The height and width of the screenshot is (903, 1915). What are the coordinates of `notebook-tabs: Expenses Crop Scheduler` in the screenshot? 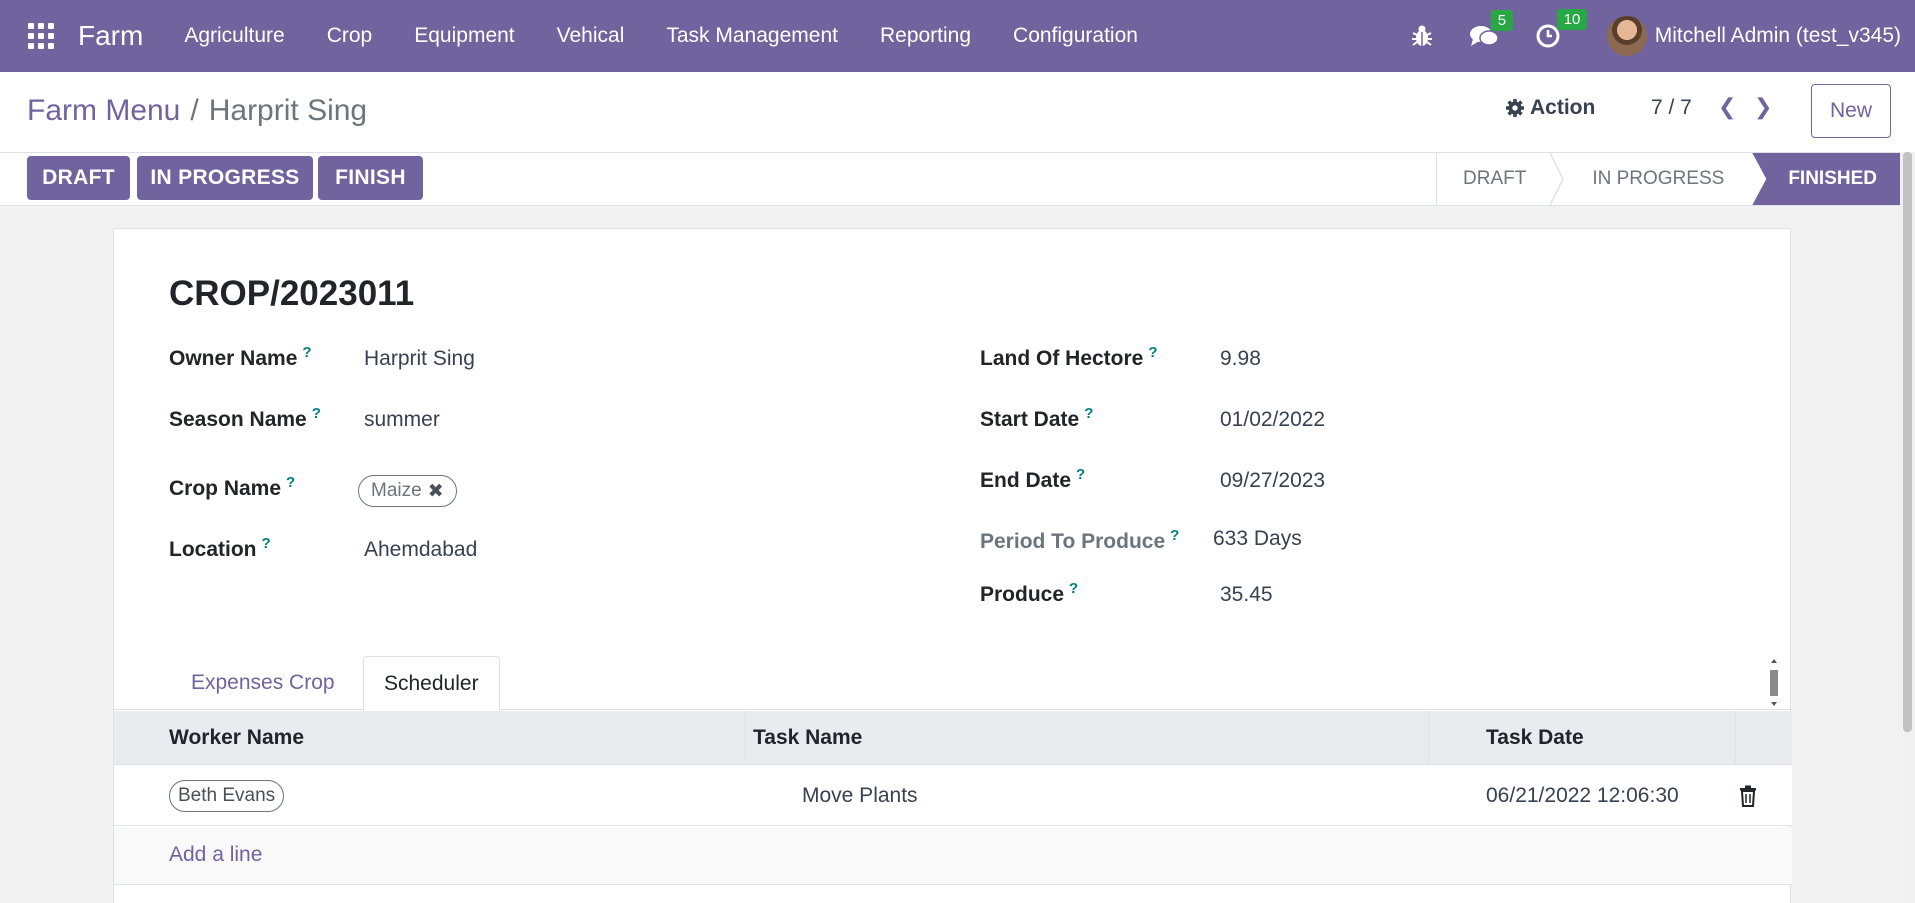 It's located at (953, 683).